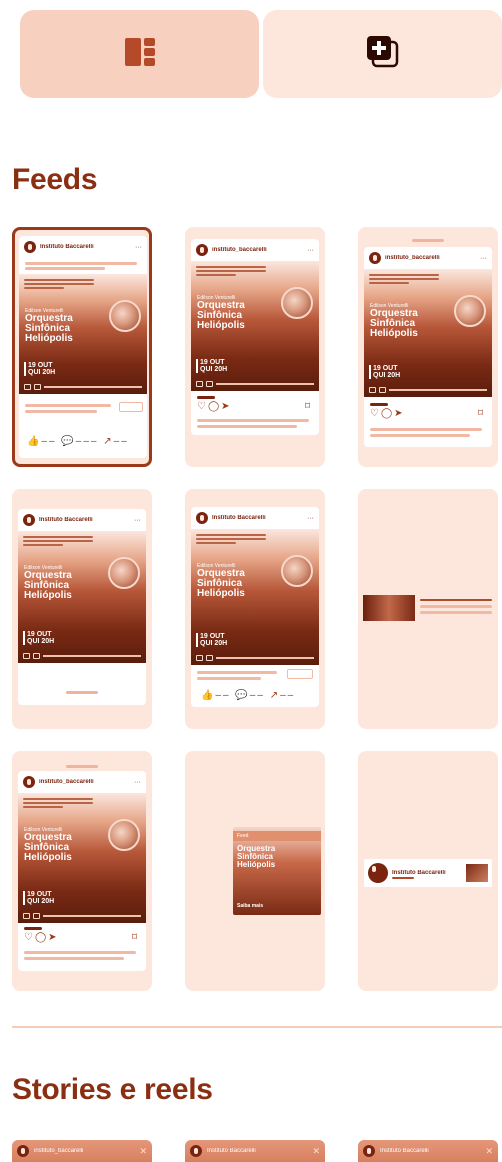 The height and width of the screenshot is (1162, 502). I want to click on message-thumbnail, so click(477, 873).